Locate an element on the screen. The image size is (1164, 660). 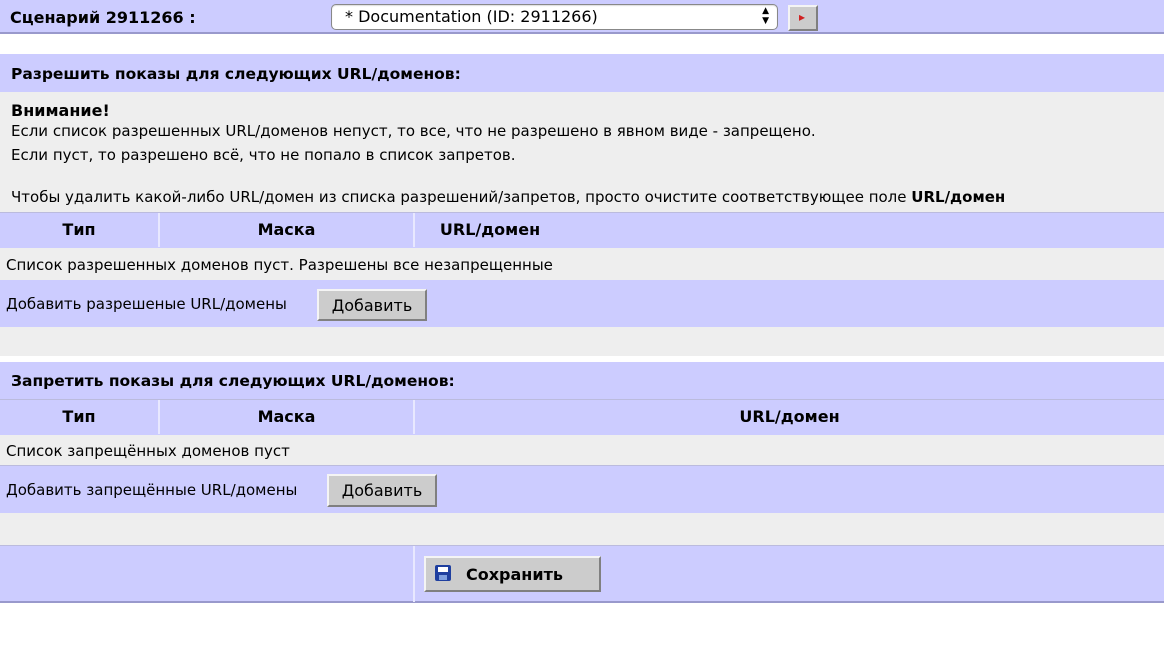
deny-add-row: Добавить запрещённые URL/домены Добавить is located at coordinates (582, 489).